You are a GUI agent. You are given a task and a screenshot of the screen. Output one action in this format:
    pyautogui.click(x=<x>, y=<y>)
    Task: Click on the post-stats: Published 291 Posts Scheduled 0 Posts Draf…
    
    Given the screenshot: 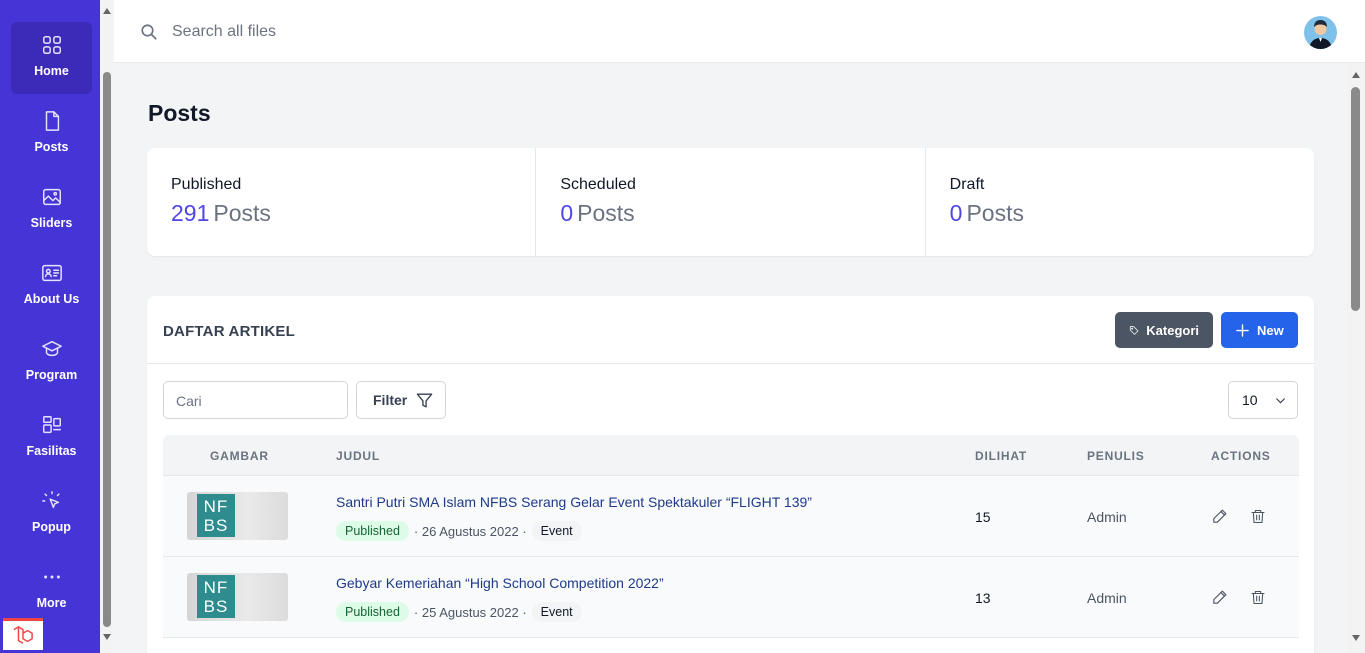 What is the action you would take?
    pyautogui.click(x=730, y=202)
    